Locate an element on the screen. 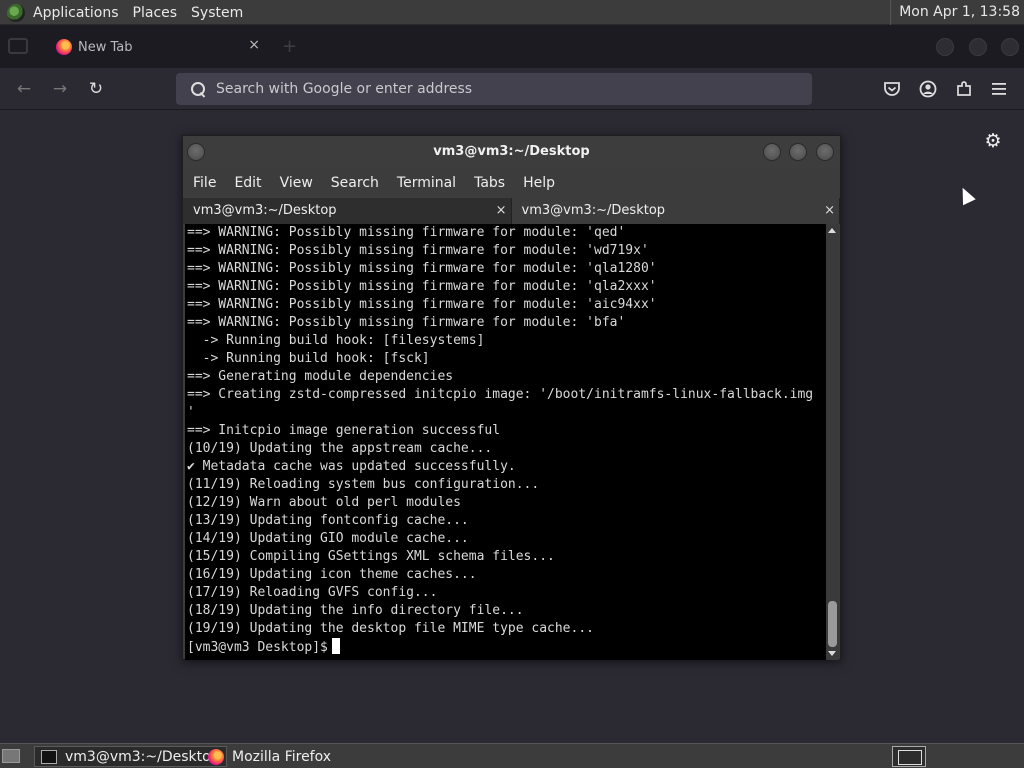  minimize-button is located at coordinates (945, 47).